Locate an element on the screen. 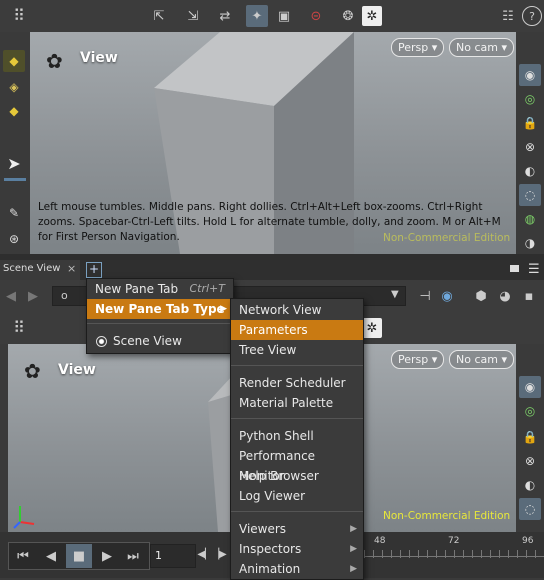  camera-menu: No cam ▾ is located at coordinates (481, 47).